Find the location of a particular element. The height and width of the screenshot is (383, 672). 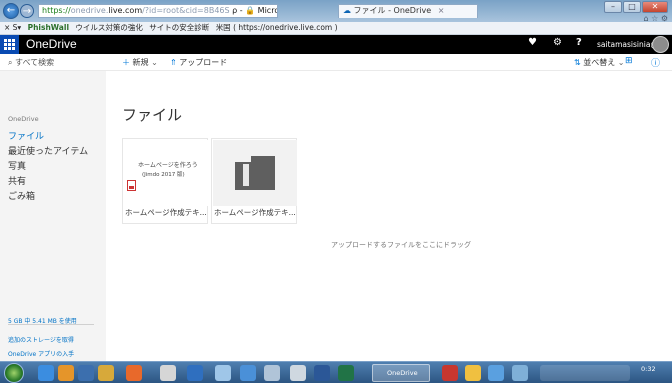

pdf-icon is located at coordinates (131, 185).